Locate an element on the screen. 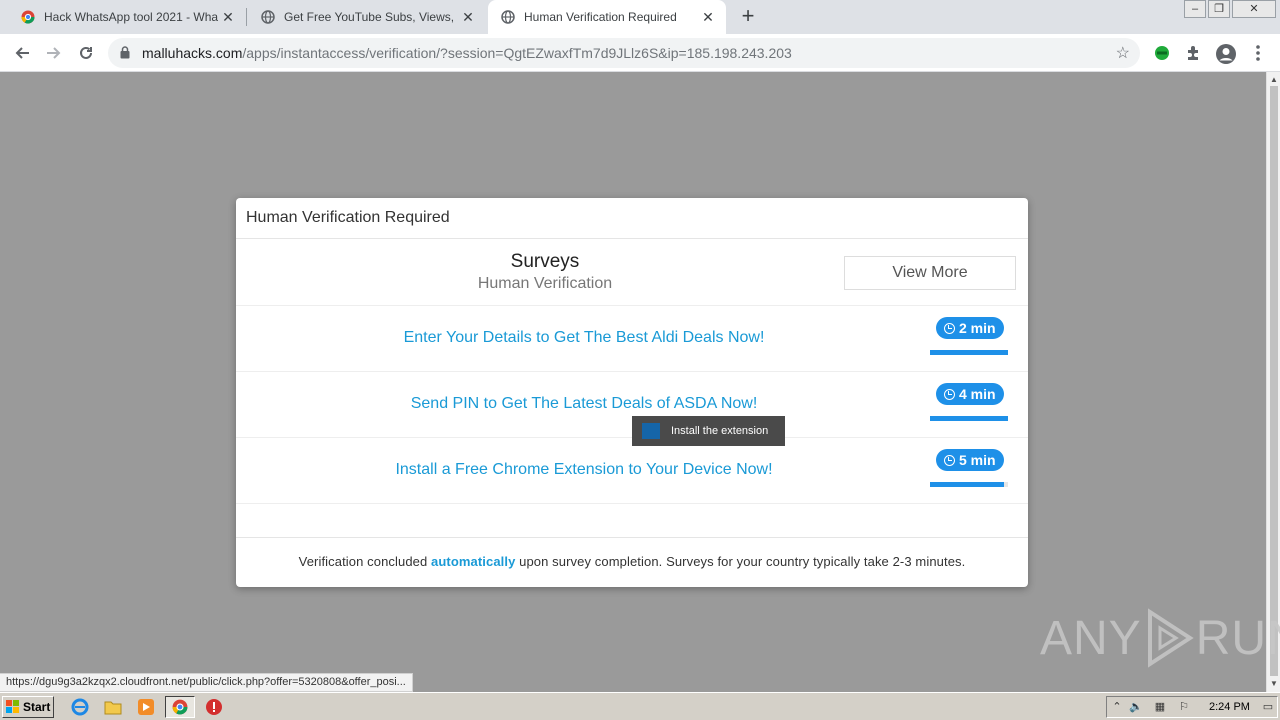  url-host: malluhacks.com is located at coordinates (192, 53).